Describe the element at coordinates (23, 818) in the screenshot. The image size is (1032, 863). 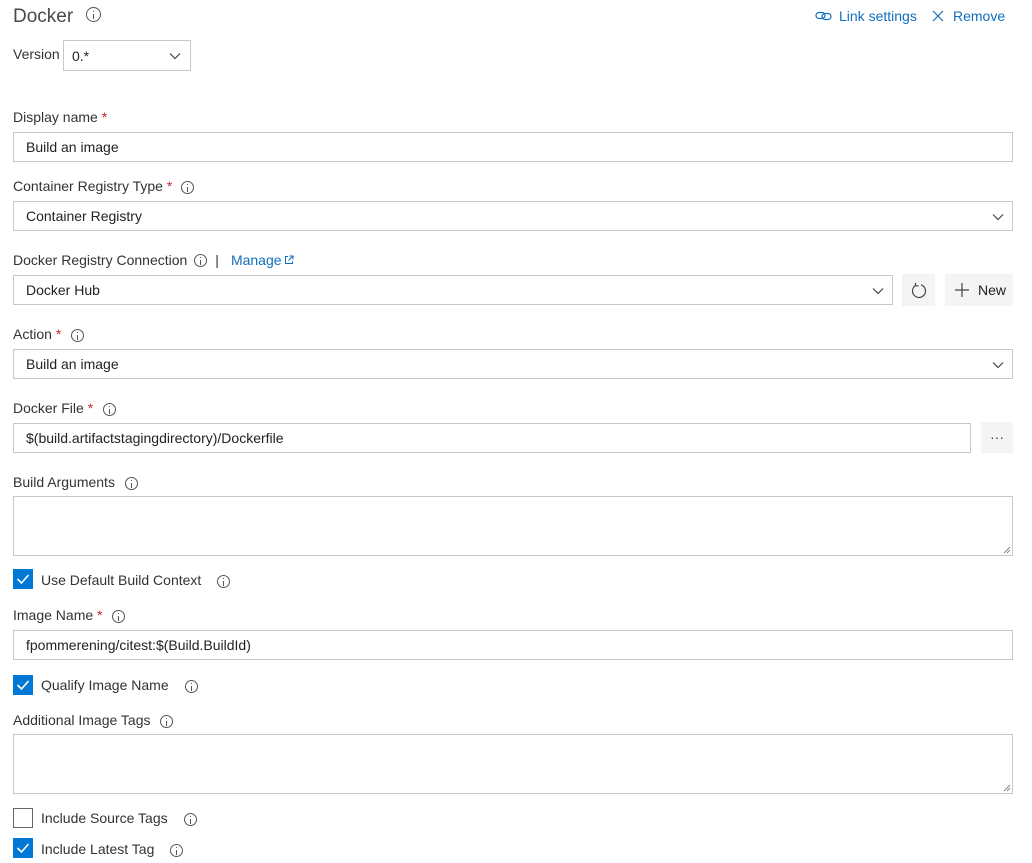
I see `include-source-tags-checkbox` at that location.